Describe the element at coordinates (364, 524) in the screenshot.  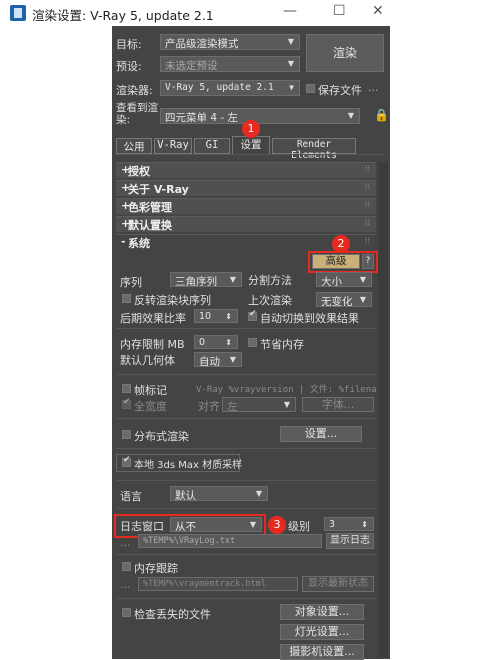
I see `spinner-icon: ⬍` at that location.